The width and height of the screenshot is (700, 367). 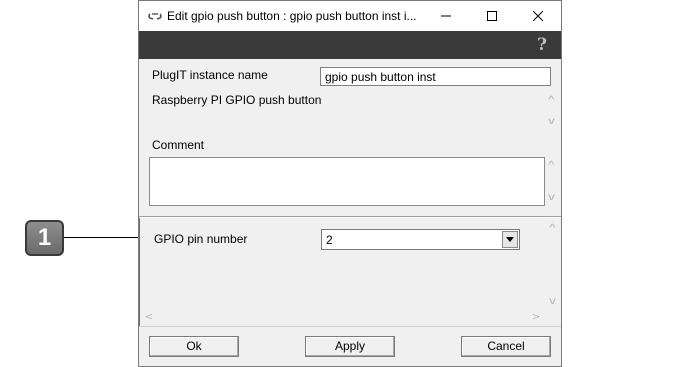 I want to click on minimize-icon, so click(x=446, y=16).